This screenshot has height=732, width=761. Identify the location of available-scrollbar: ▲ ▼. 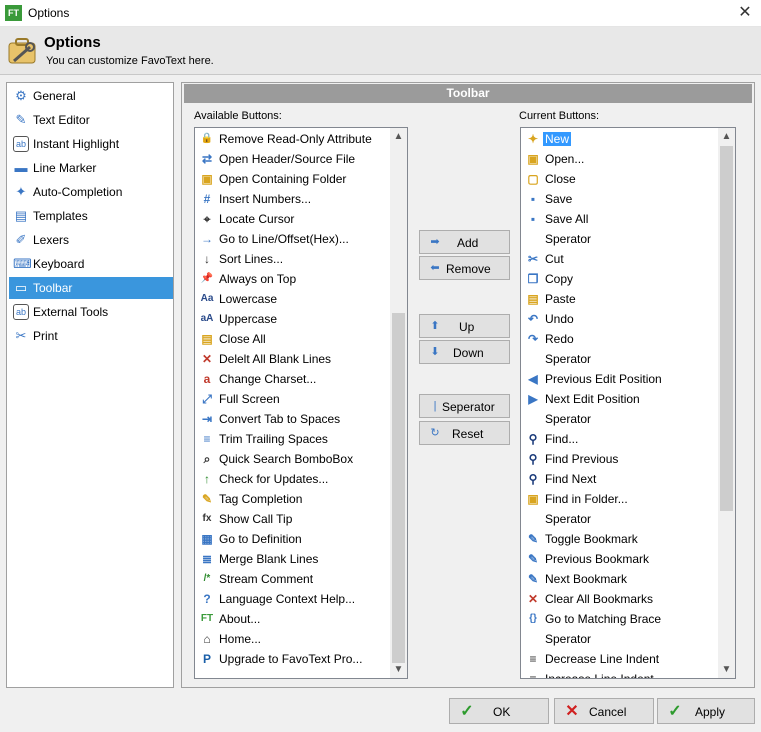
(398, 403).